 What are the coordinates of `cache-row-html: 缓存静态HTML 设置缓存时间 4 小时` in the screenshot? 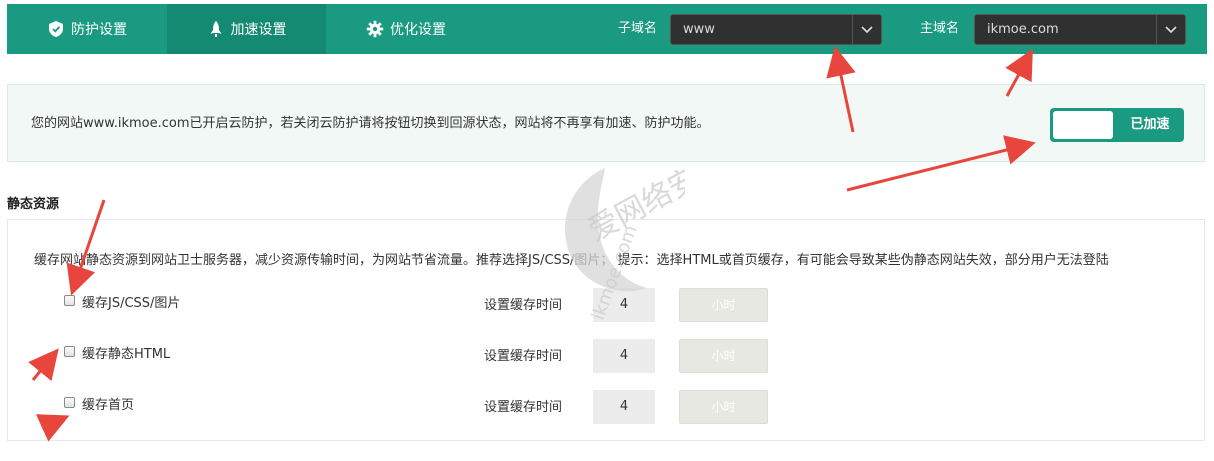 It's located at (606, 356).